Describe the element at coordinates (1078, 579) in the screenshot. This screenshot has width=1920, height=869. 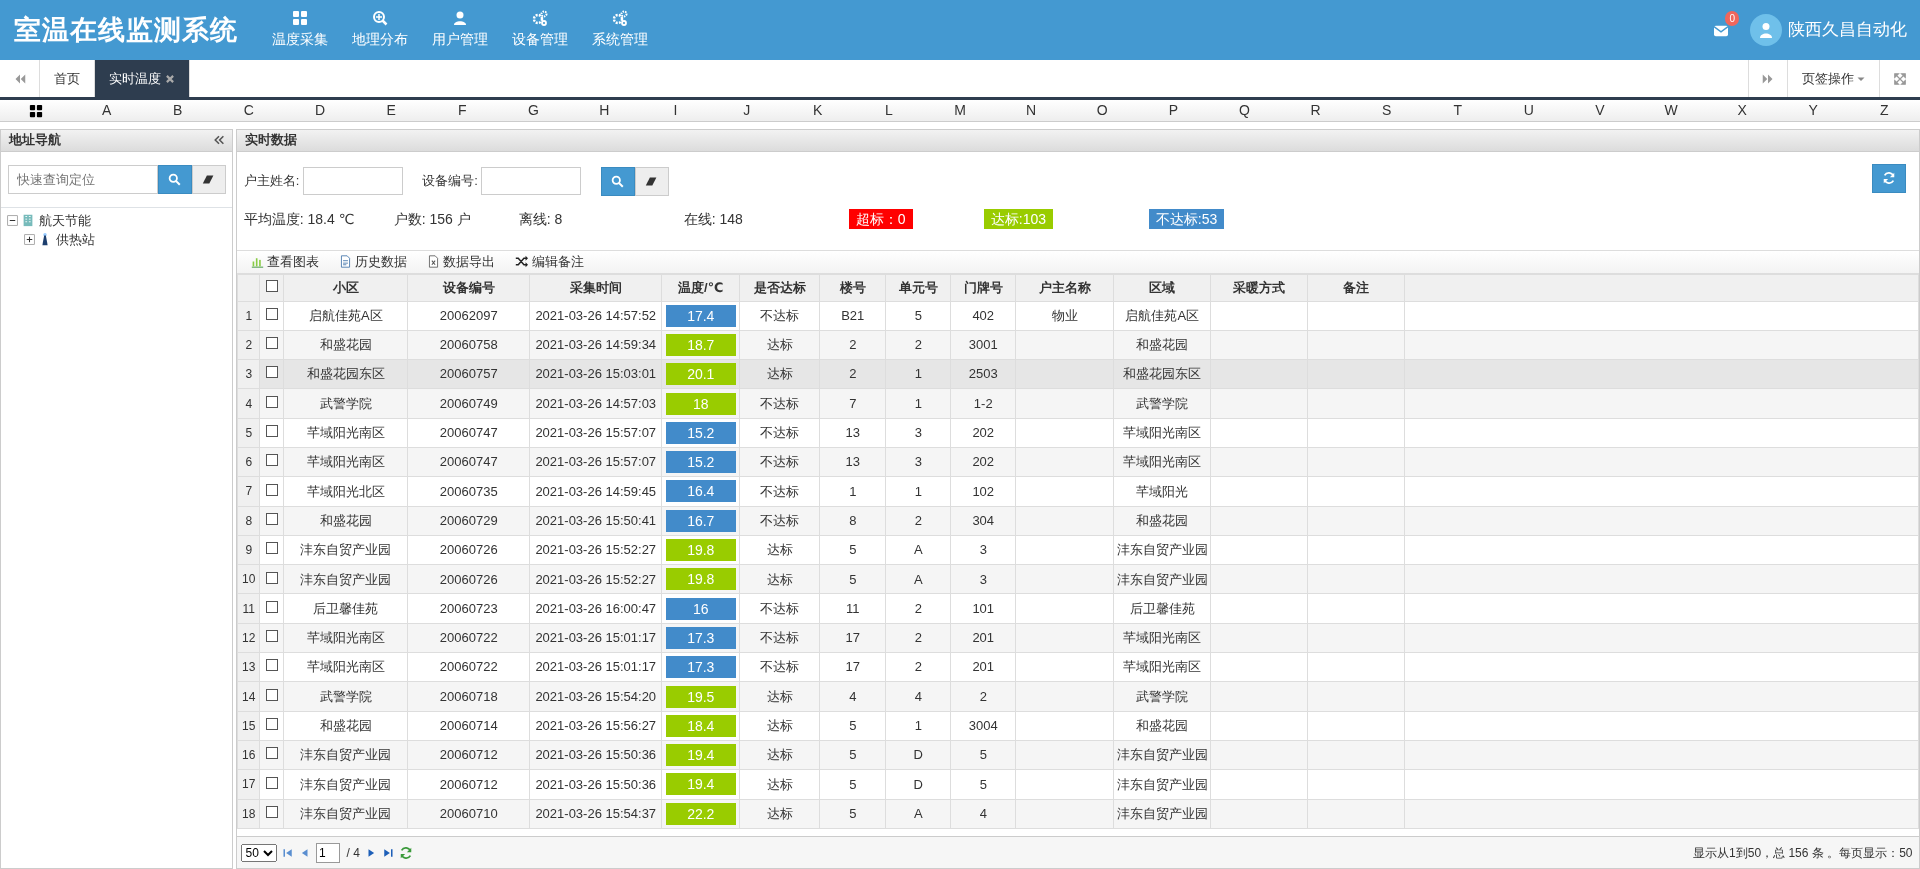
I see `table-row: 10 沣东自贸产业园 20060726 2021-03-26 15:52:27 19.8 达标 5 A 3 沣东自贸产业园` at that location.